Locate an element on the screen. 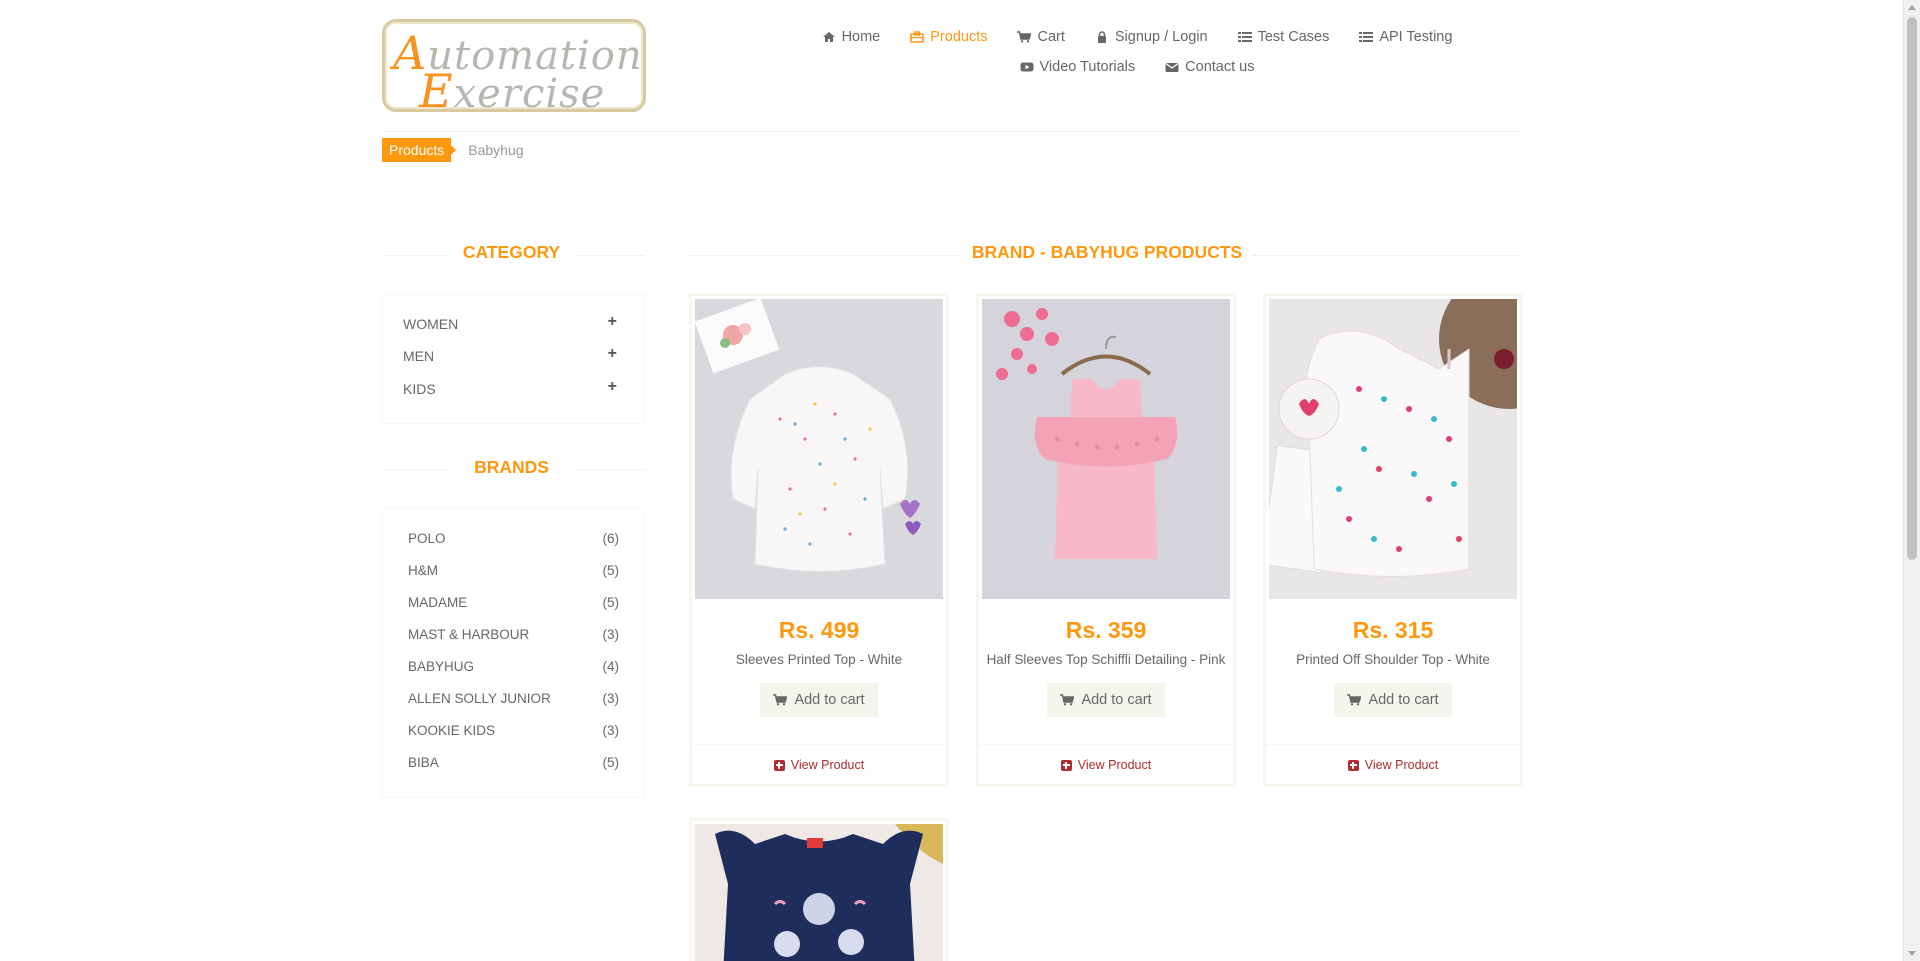 This screenshot has height=961, width=1920. youtube-icon is located at coordinates (1026, 67).